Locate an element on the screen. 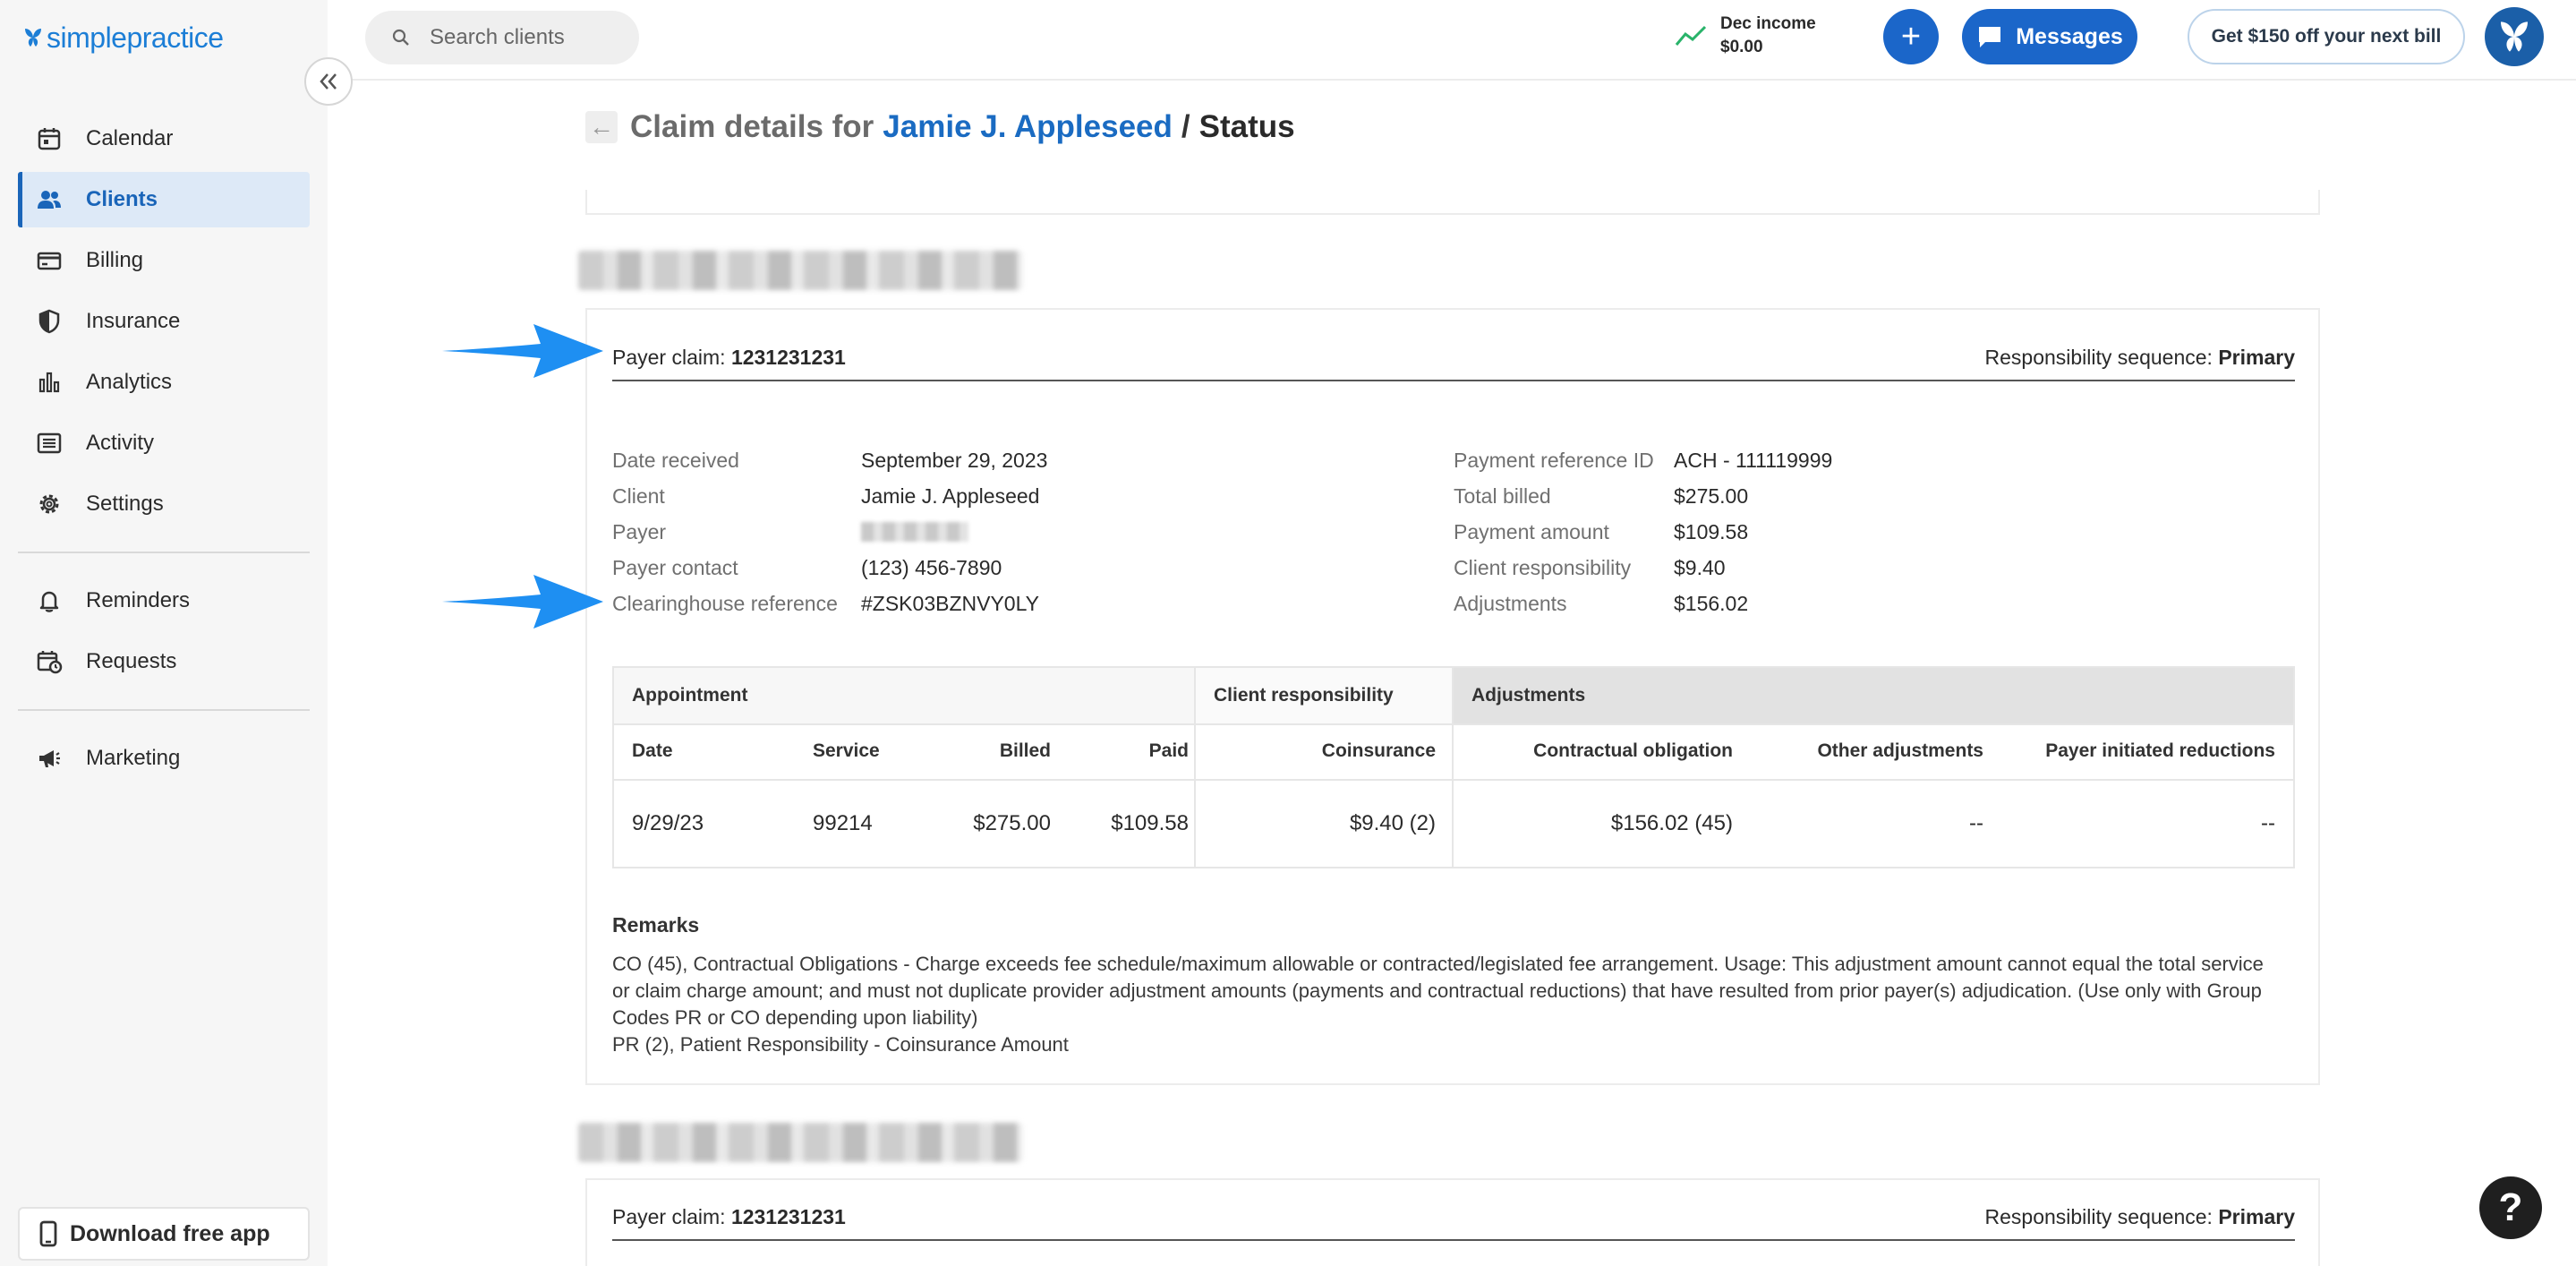 The height and width of the screenshot is (1266, 2576). users-icon is located at coordinates (49, 200).